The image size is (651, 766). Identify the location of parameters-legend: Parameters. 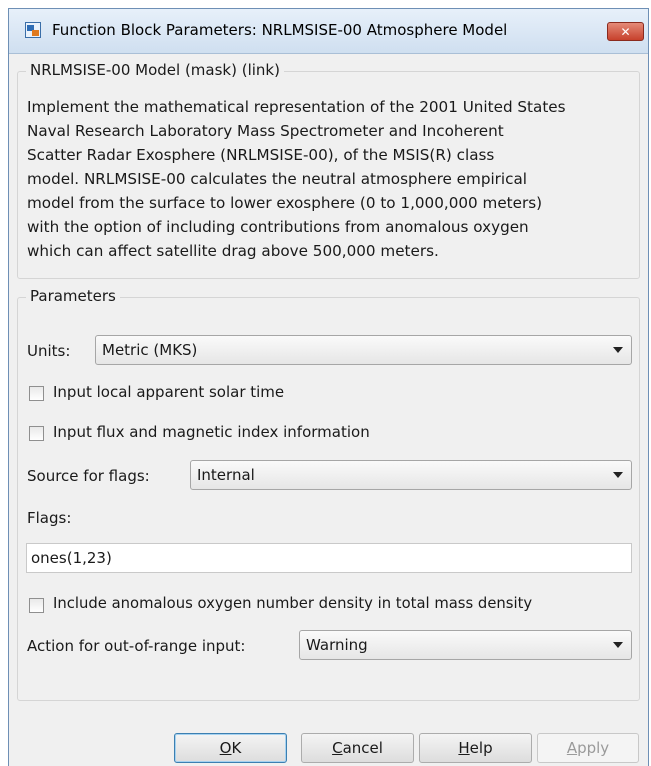
(73, 296).